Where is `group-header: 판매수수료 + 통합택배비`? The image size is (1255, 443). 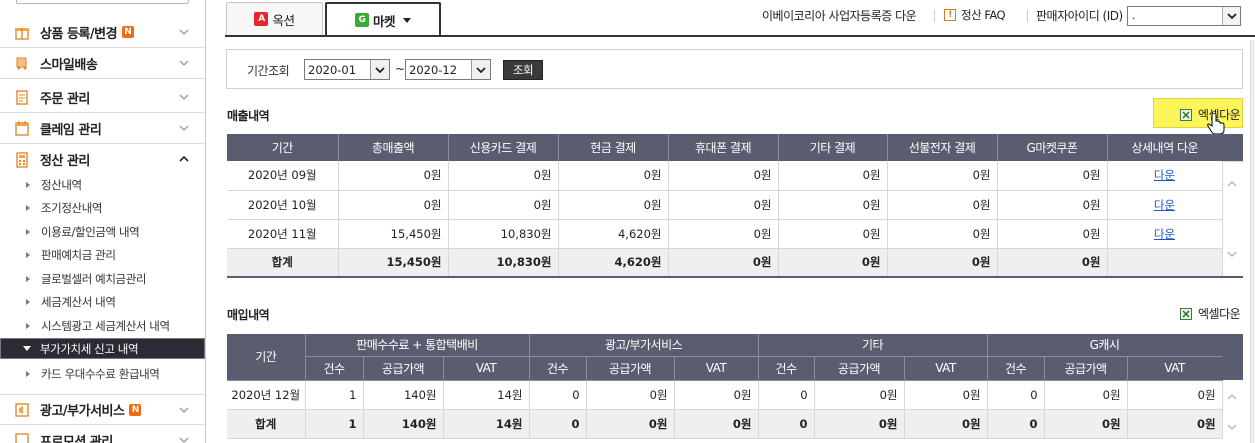
group-header: 판매수수료 + 통합택배비 is located at coordinates (417, 345).